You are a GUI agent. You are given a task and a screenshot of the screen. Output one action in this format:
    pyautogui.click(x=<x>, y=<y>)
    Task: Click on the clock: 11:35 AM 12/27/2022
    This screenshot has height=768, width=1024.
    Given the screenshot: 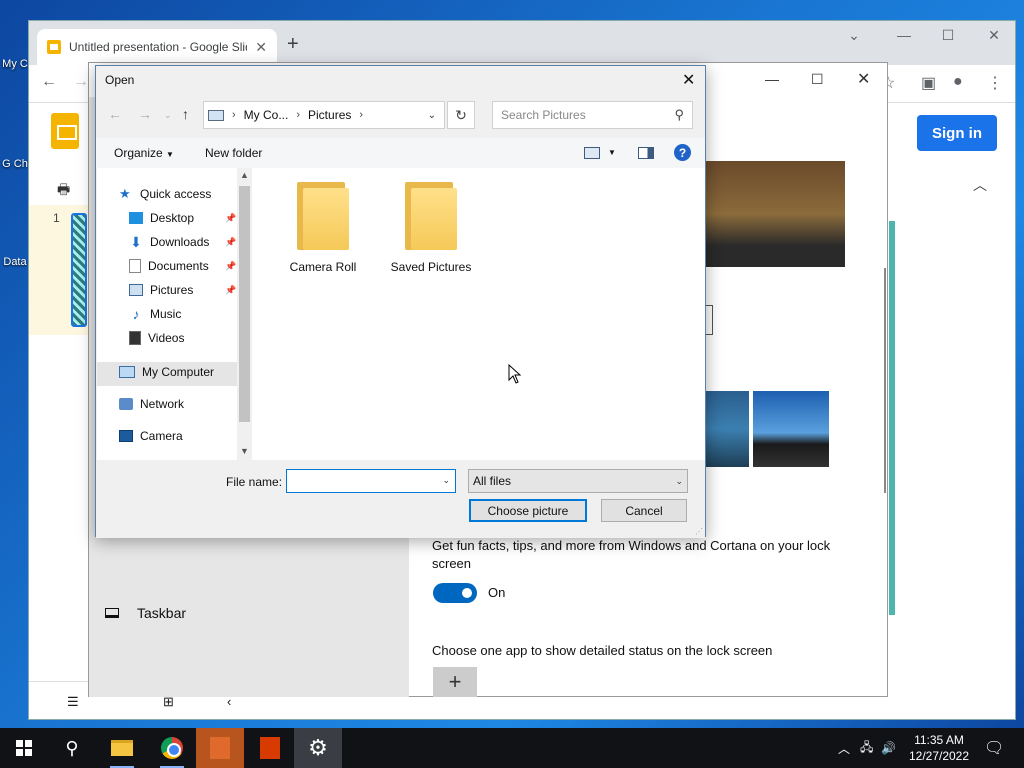 What is the action you would take?
    pyautogui.click(x=939, y=748)
    